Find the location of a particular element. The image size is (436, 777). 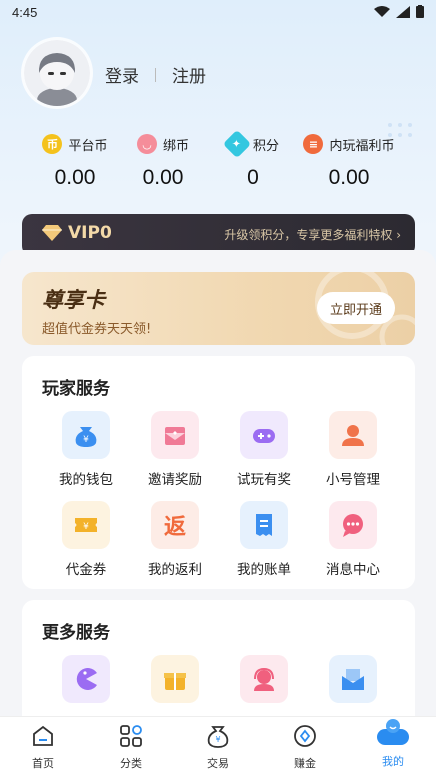

signal-icon is located at coordinates (403, 11).